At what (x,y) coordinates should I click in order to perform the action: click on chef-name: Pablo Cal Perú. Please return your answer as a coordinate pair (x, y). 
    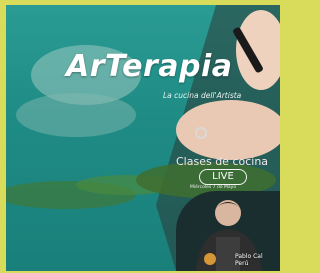
    Looking at the image, I should click on (249, 260).